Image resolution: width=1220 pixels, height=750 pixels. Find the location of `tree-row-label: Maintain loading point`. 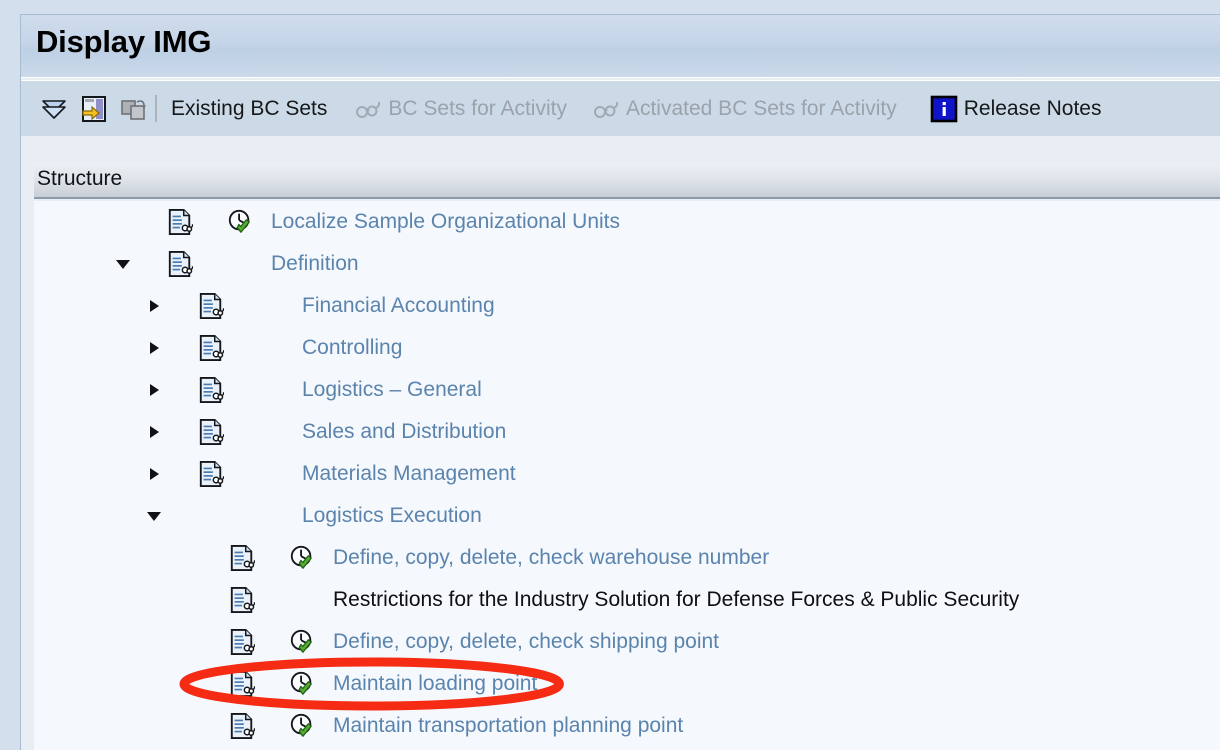

tree-row-label: Maintain loading point is located at coordinates (435, 684).